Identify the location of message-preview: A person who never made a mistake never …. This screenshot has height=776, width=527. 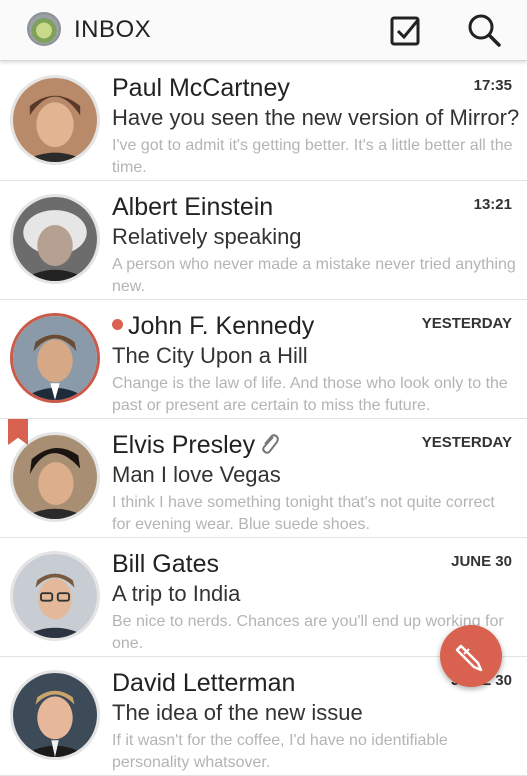
(314, 275).